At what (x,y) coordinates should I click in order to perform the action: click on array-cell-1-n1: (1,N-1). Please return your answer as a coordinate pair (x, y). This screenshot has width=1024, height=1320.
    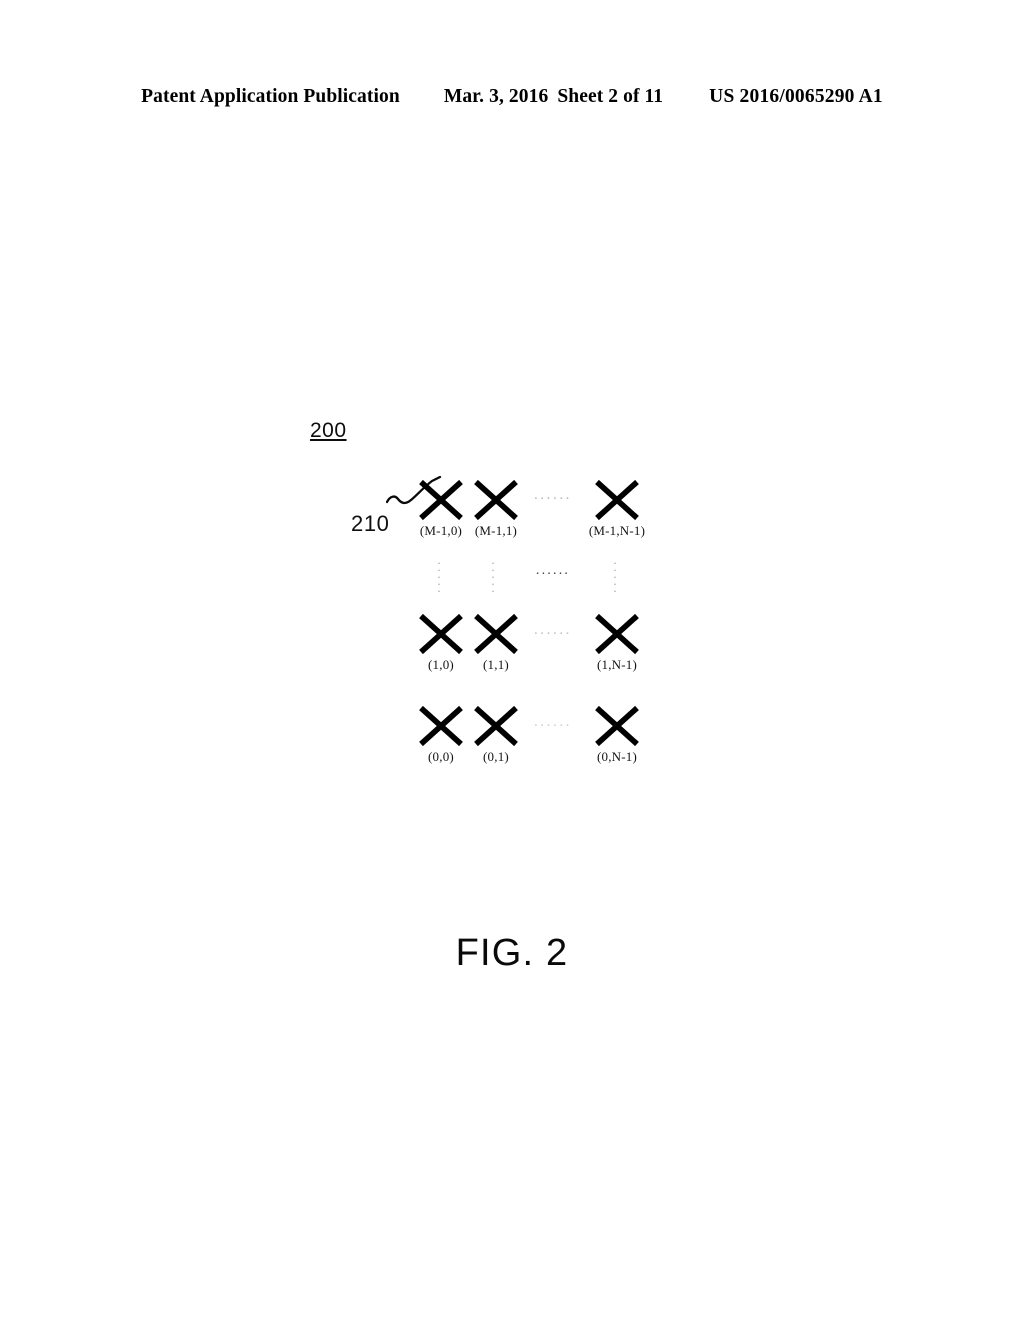
    Looking at the image, I should click on (617, 642).